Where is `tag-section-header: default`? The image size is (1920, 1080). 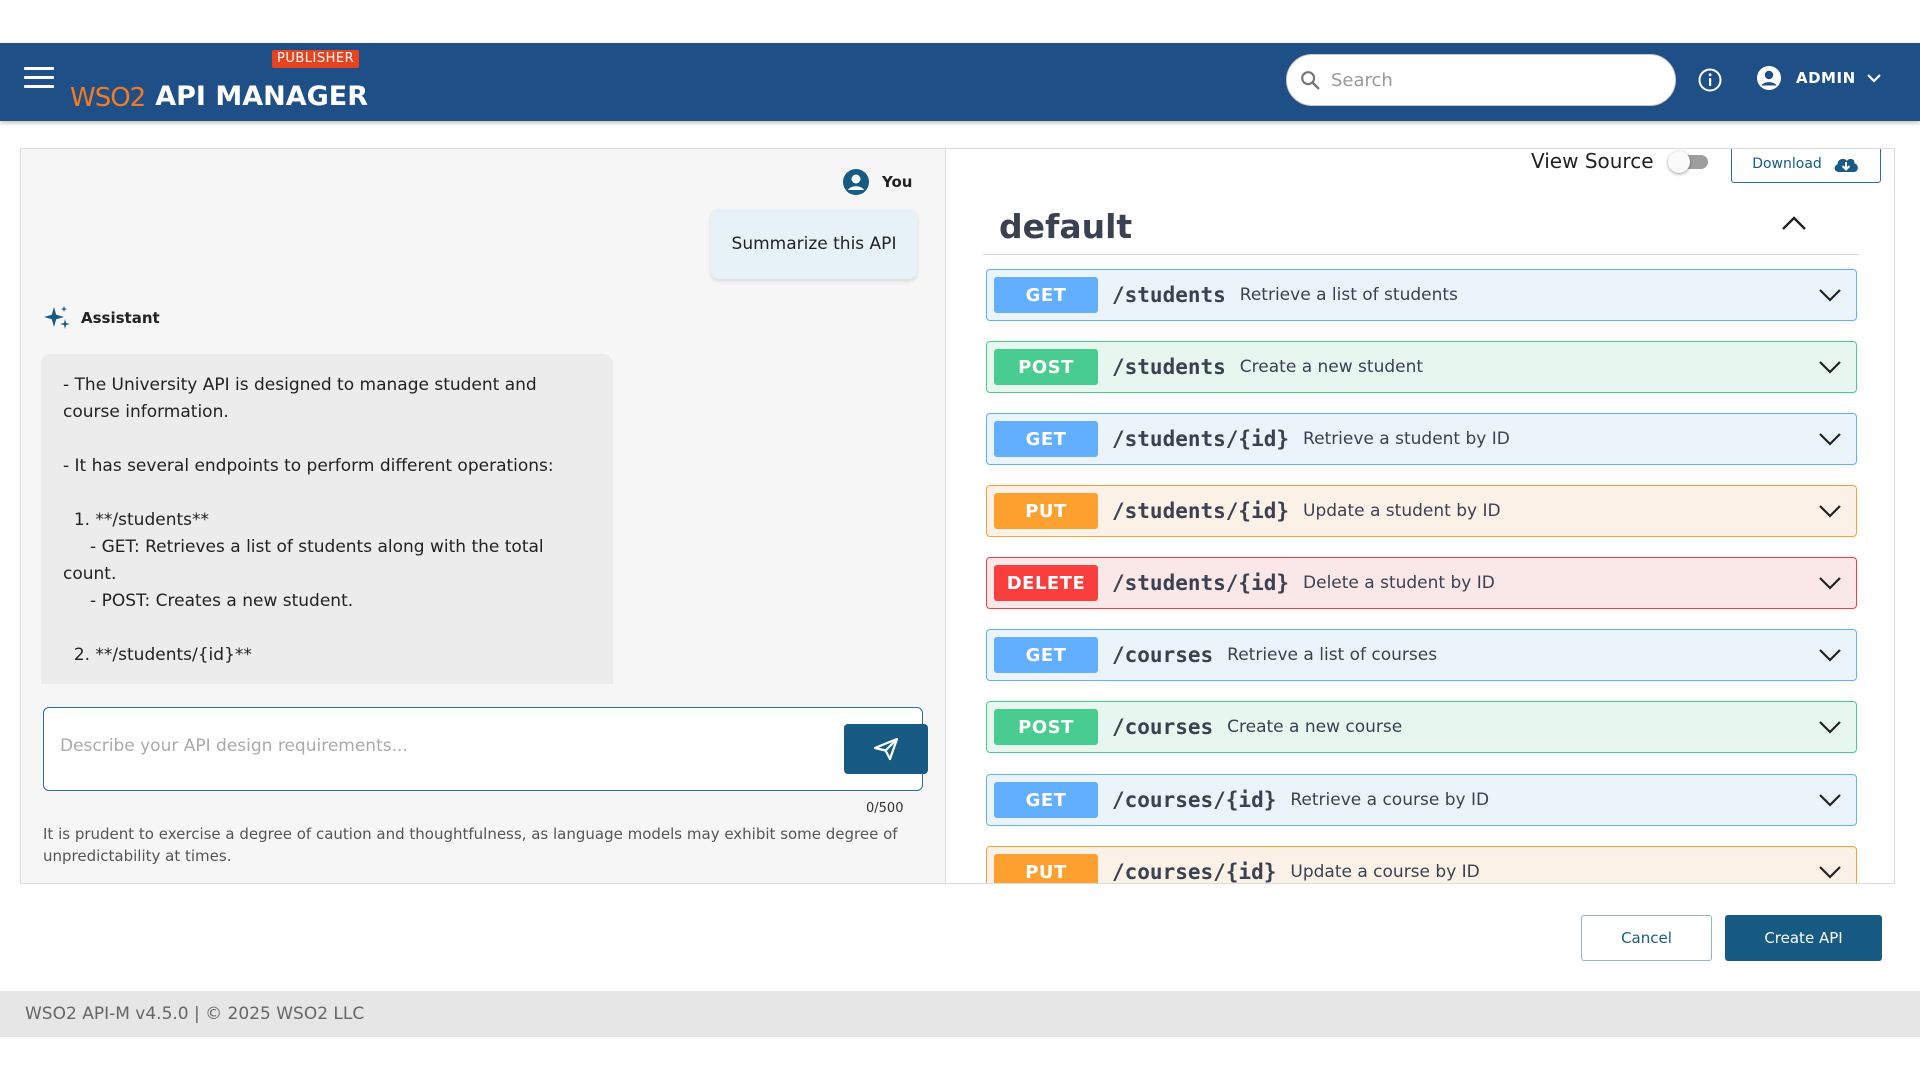
tag-section-header: default is located at coordinates (1421, 224).